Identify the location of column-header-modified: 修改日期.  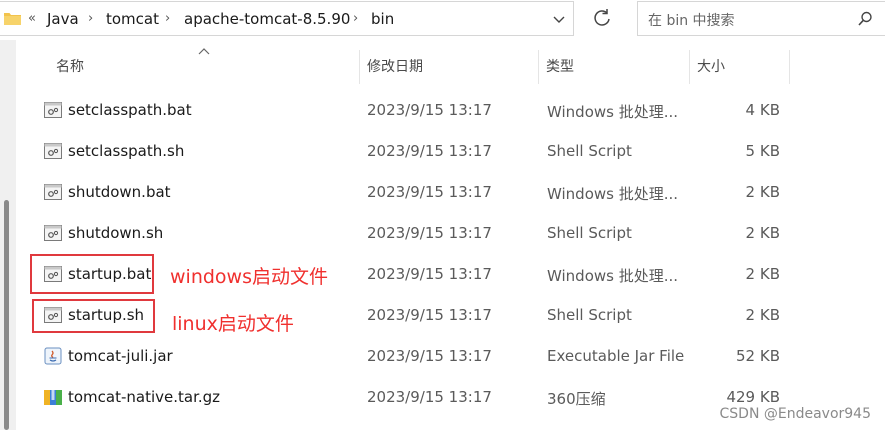
(449, 67).